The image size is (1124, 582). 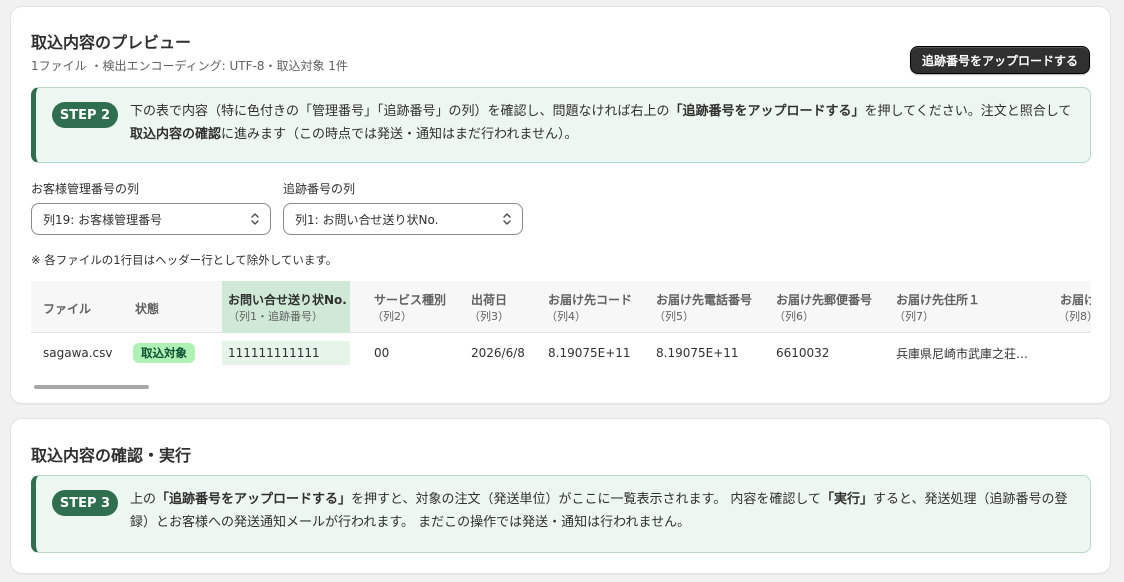 I want to click on confirm-title: 取込内容の確認・実行, so click(x=111, y=455).